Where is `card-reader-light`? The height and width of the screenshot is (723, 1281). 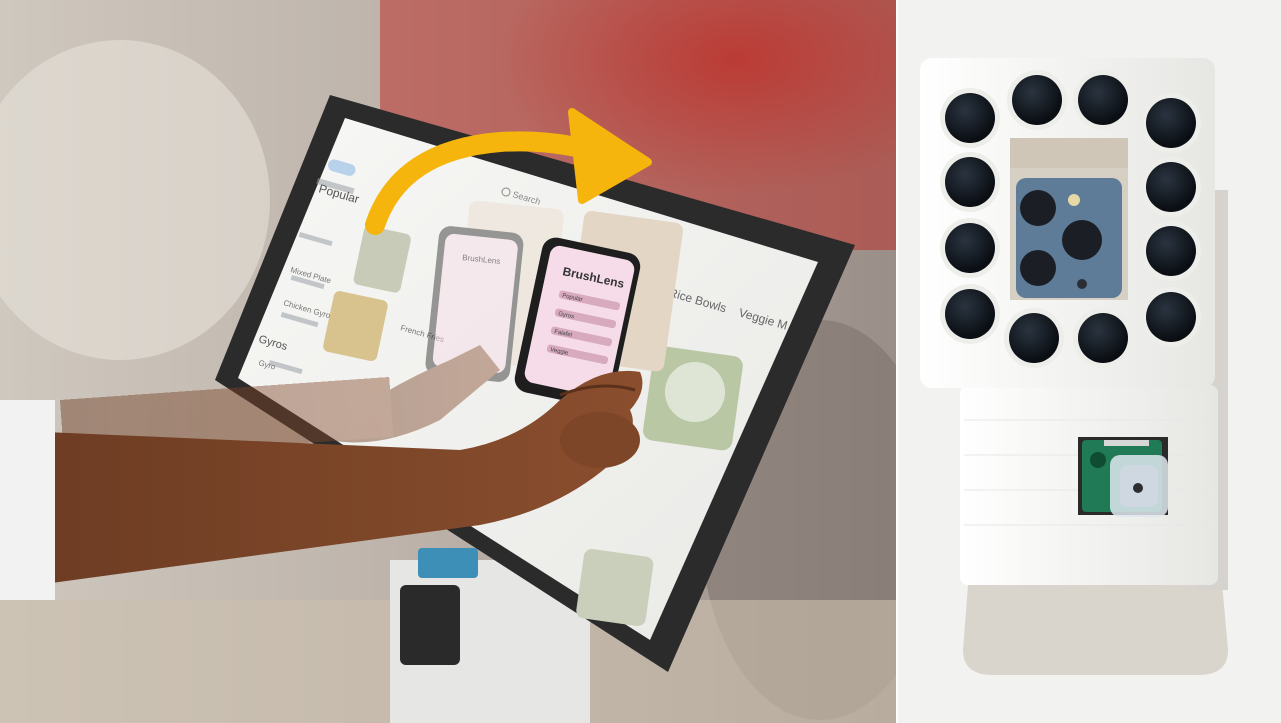 card-reader-light is located at coordinates (448, 563).